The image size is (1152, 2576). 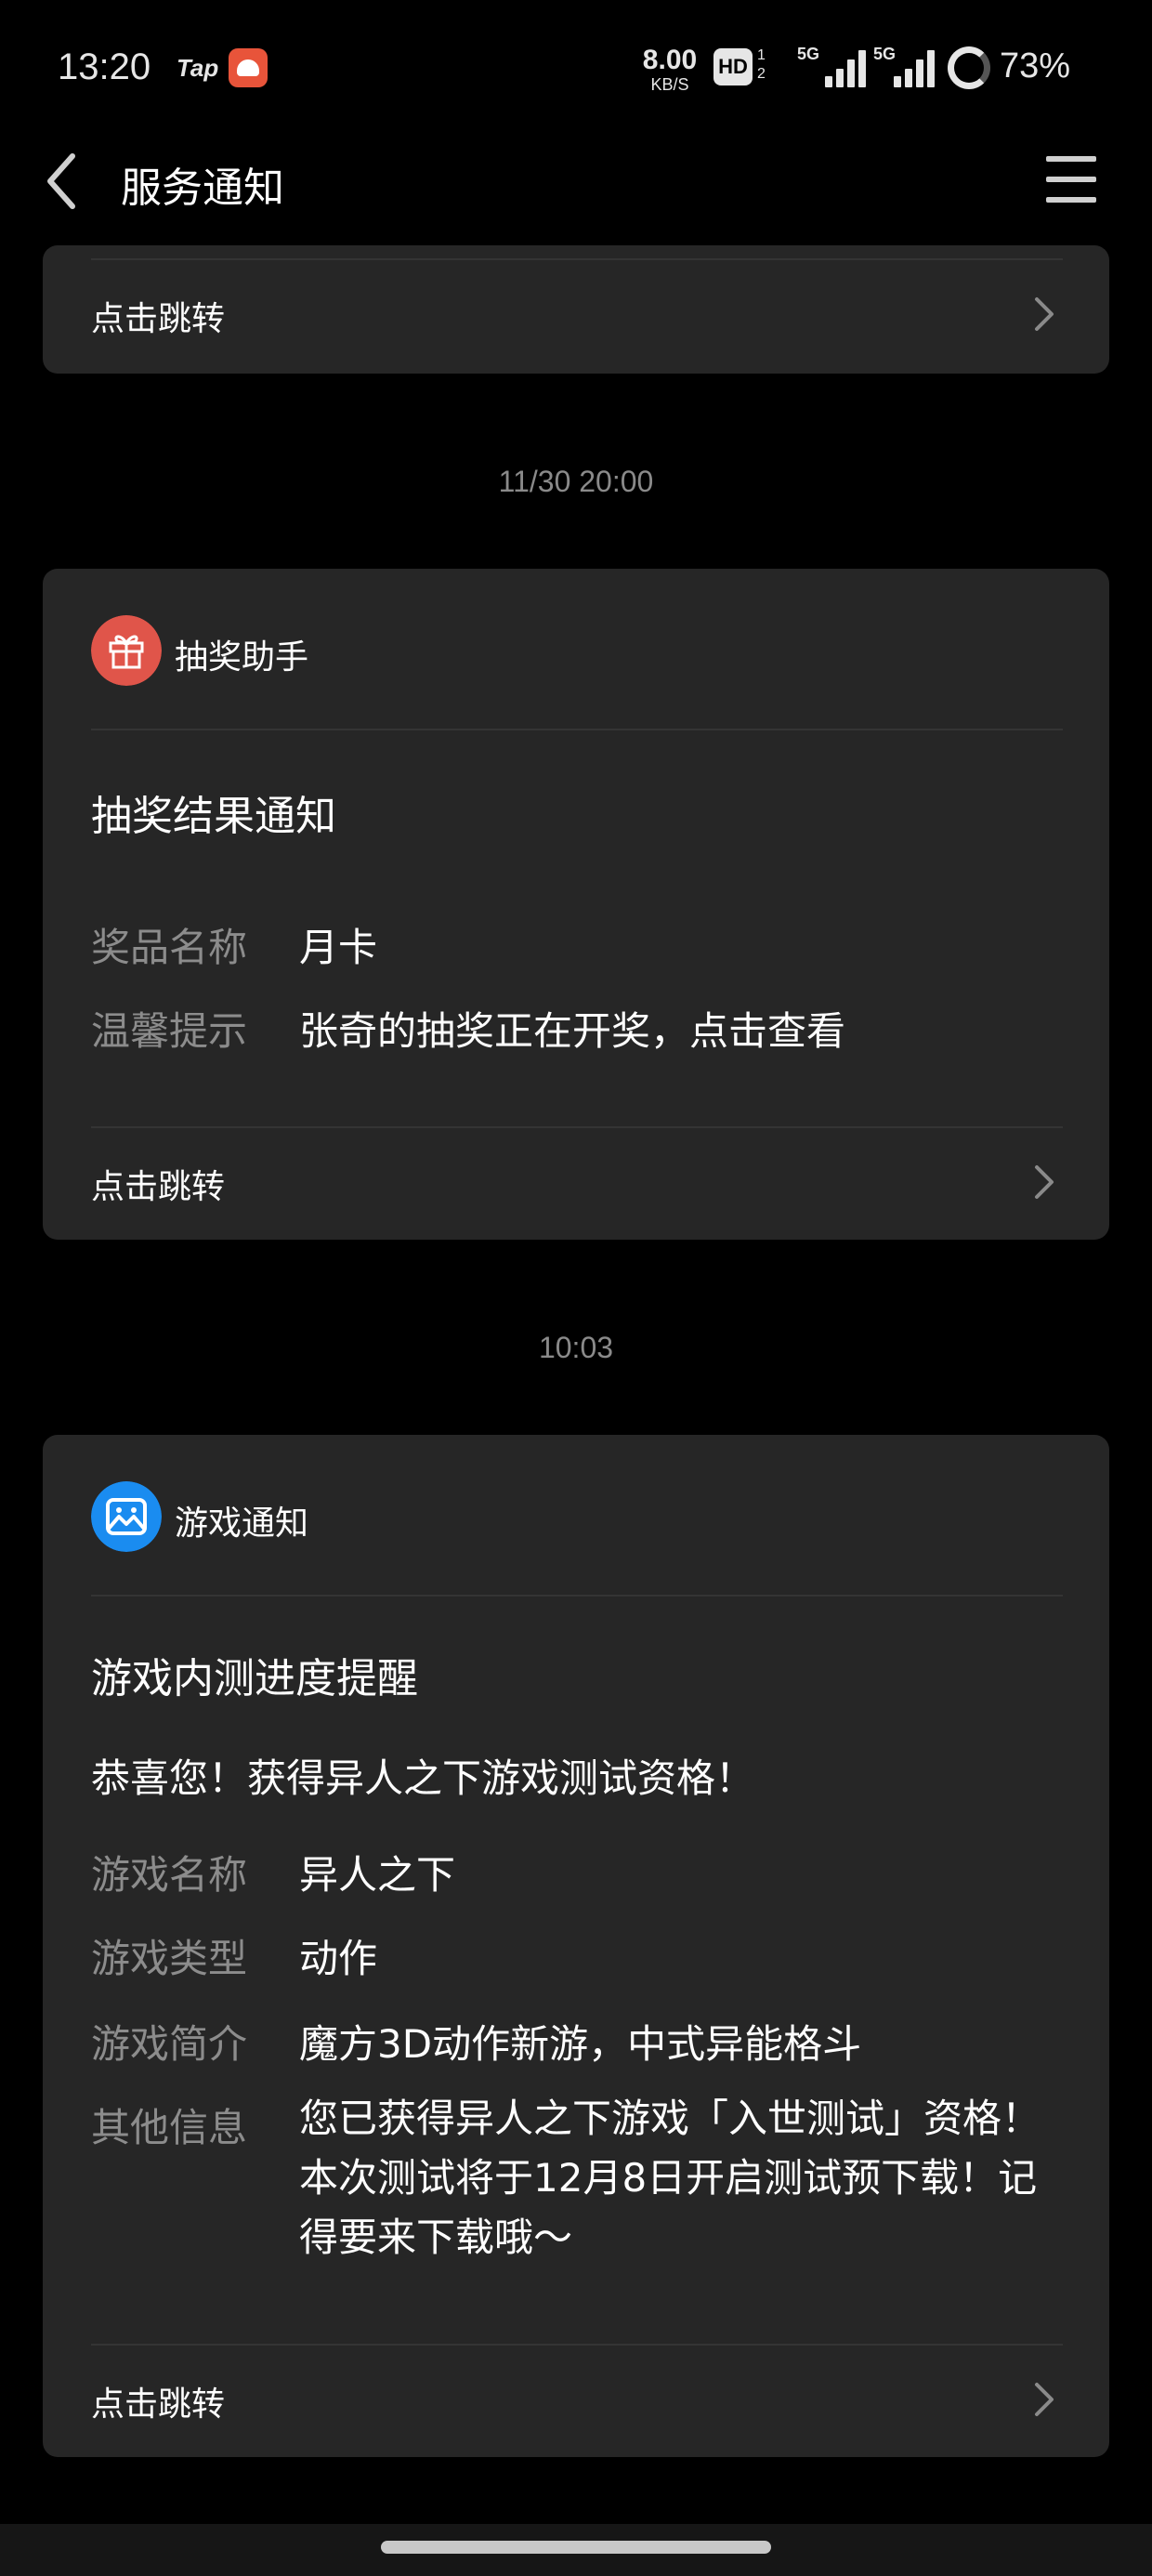 What do you see at coordinates (377, 1875) in the screenshot?
I see `field-value-game-name: 异人之下` at bounding box center [377, 1875].